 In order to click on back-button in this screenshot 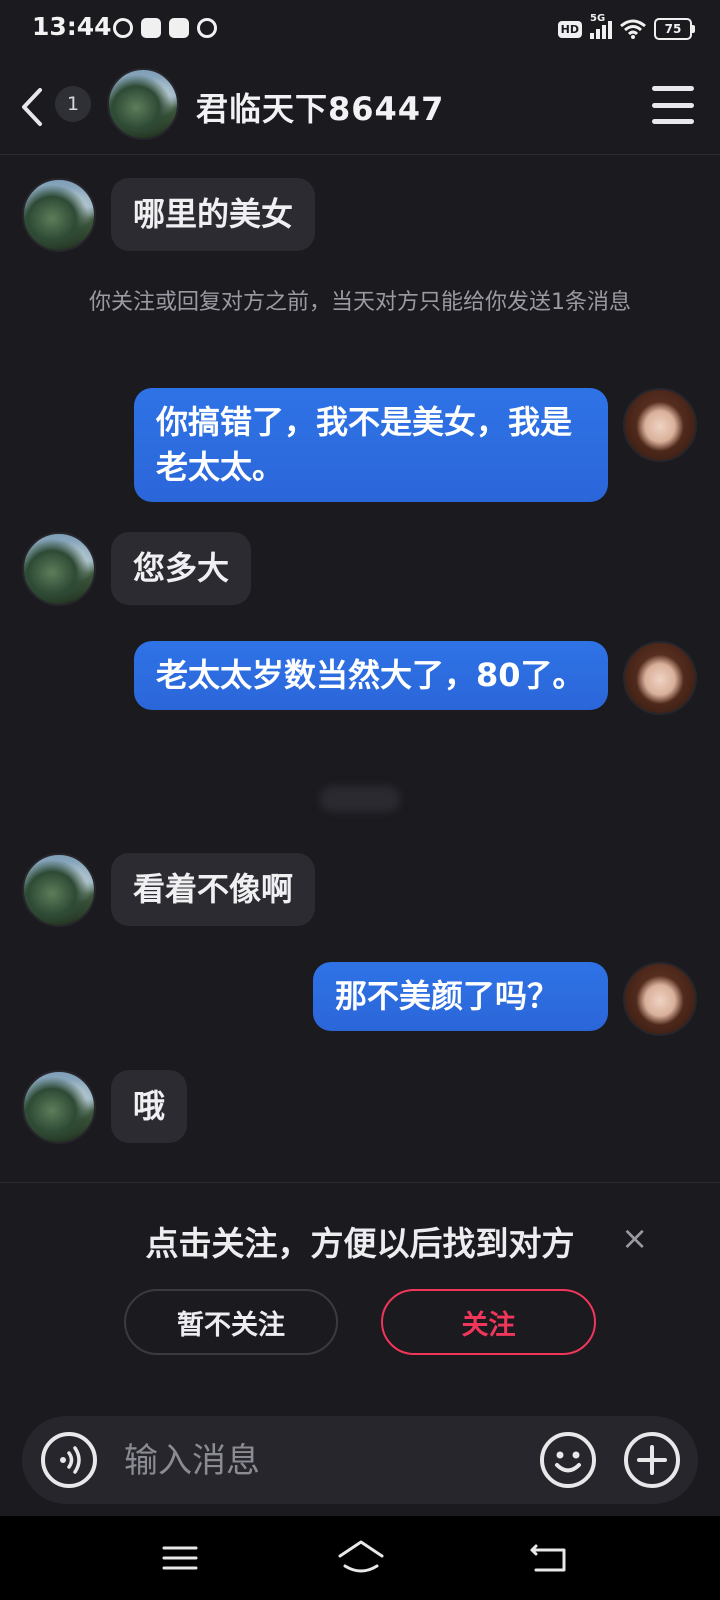, I will do `click(32, 107)`.